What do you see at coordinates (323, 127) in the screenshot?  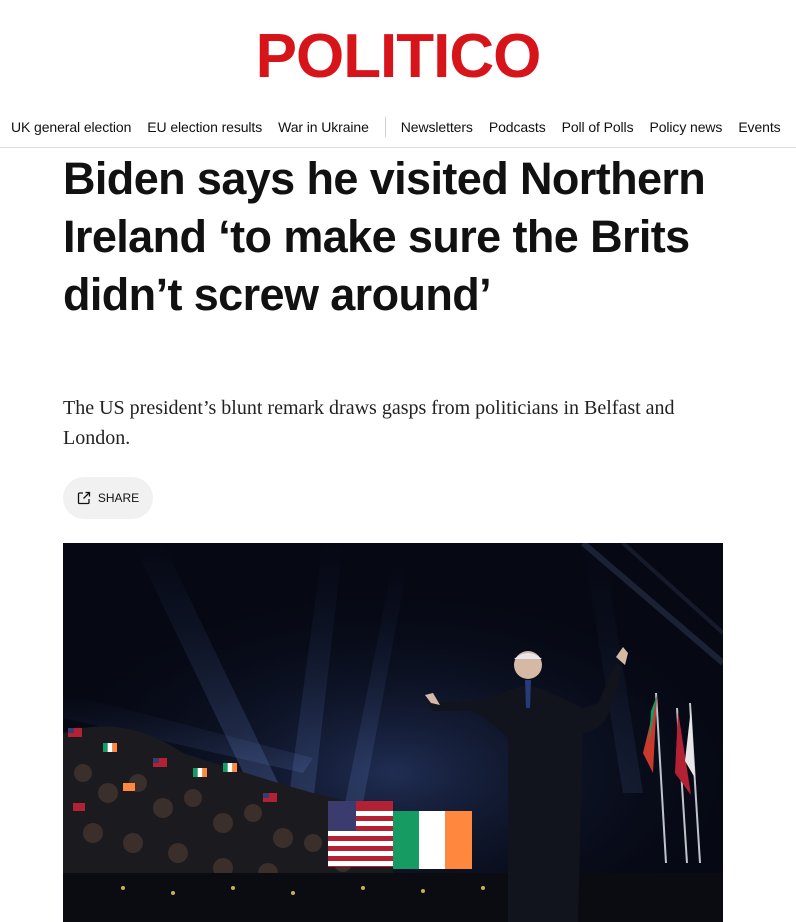 I see `nav-war-in-ukraine: War in Ukraine` at bounding box center [323, 127].